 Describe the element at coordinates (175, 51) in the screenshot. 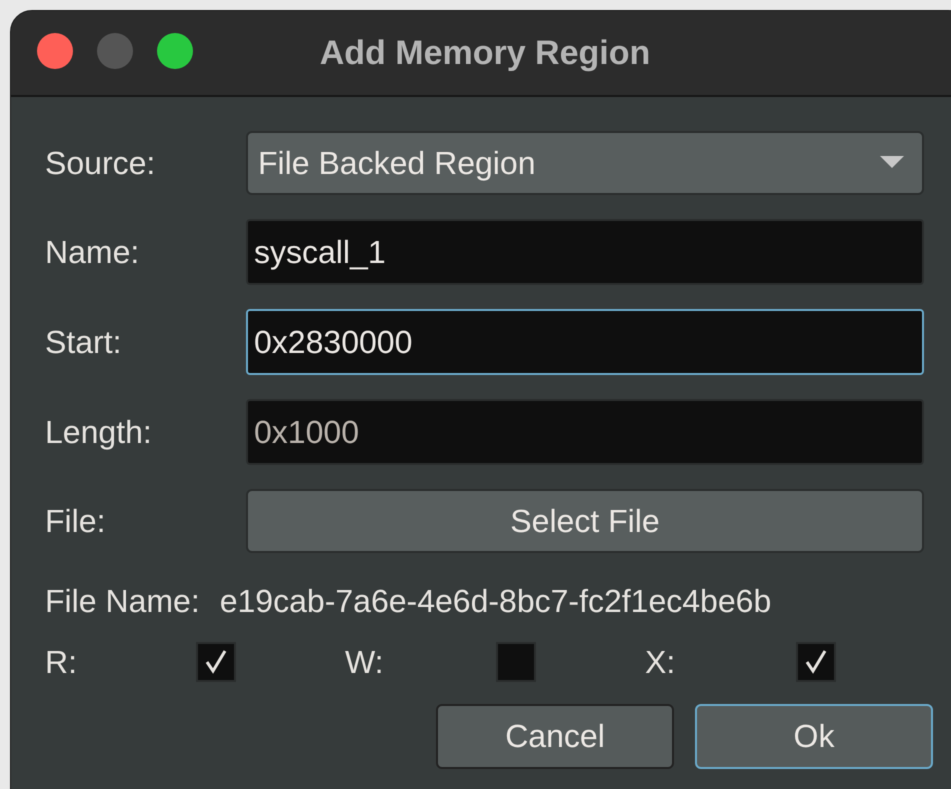

I see `zoom-icon` at that location.